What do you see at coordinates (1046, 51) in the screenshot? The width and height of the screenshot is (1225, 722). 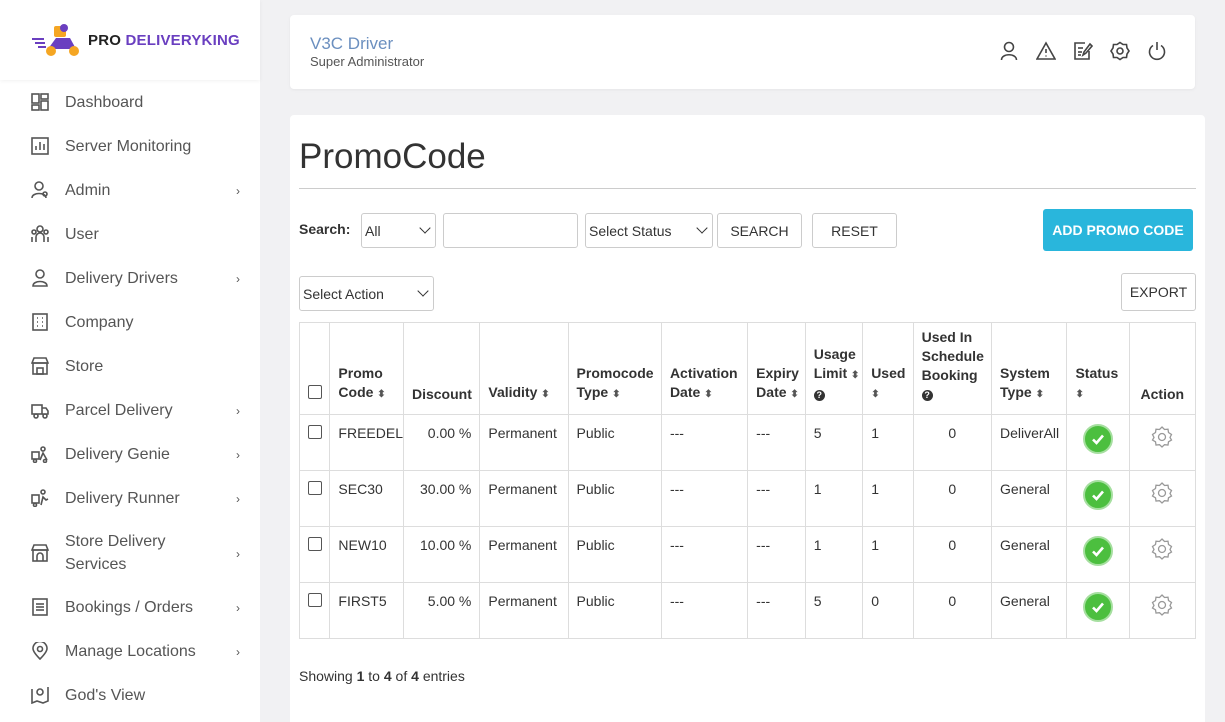 I see `warning-icon` at bounding box center [1046, 51].